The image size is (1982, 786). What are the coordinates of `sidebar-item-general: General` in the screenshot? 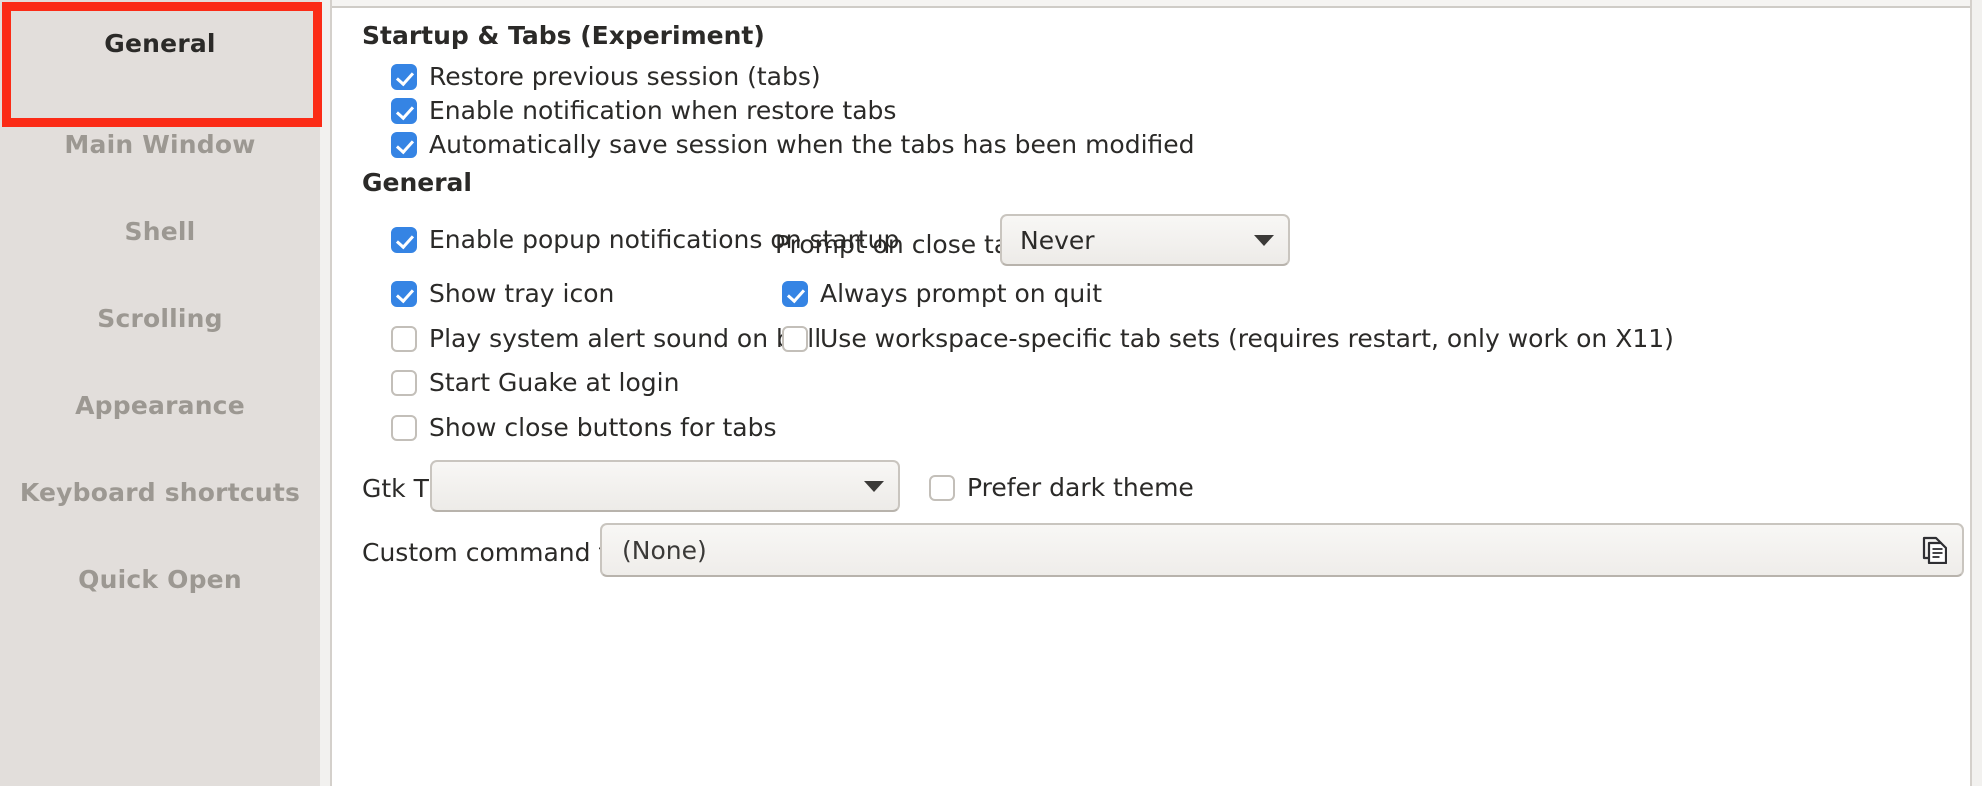 It's located at (165, 43).